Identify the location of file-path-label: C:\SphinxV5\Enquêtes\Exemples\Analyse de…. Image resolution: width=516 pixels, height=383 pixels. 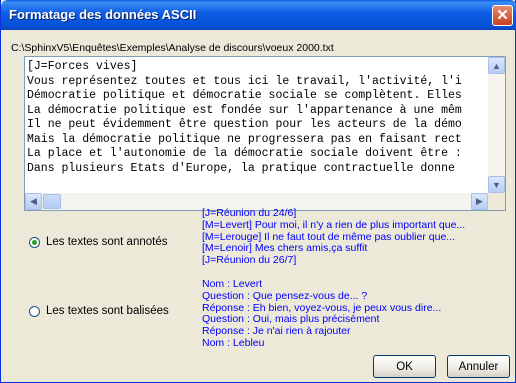
(172, 48).